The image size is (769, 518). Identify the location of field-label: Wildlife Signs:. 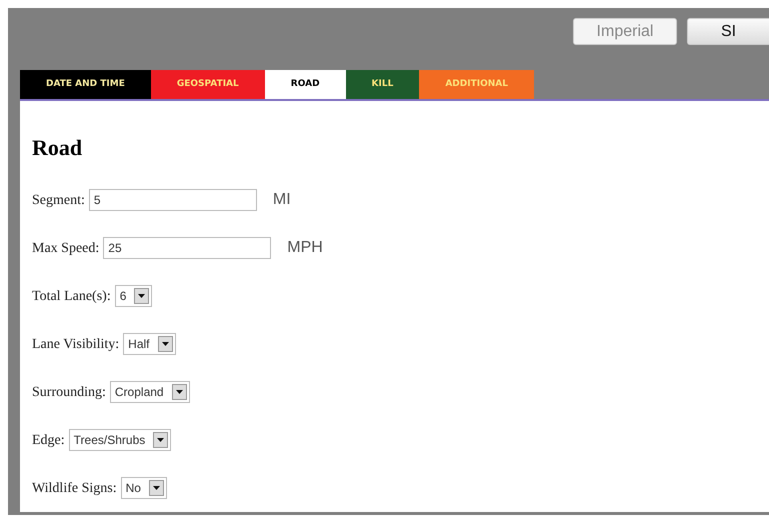
(74, 489).